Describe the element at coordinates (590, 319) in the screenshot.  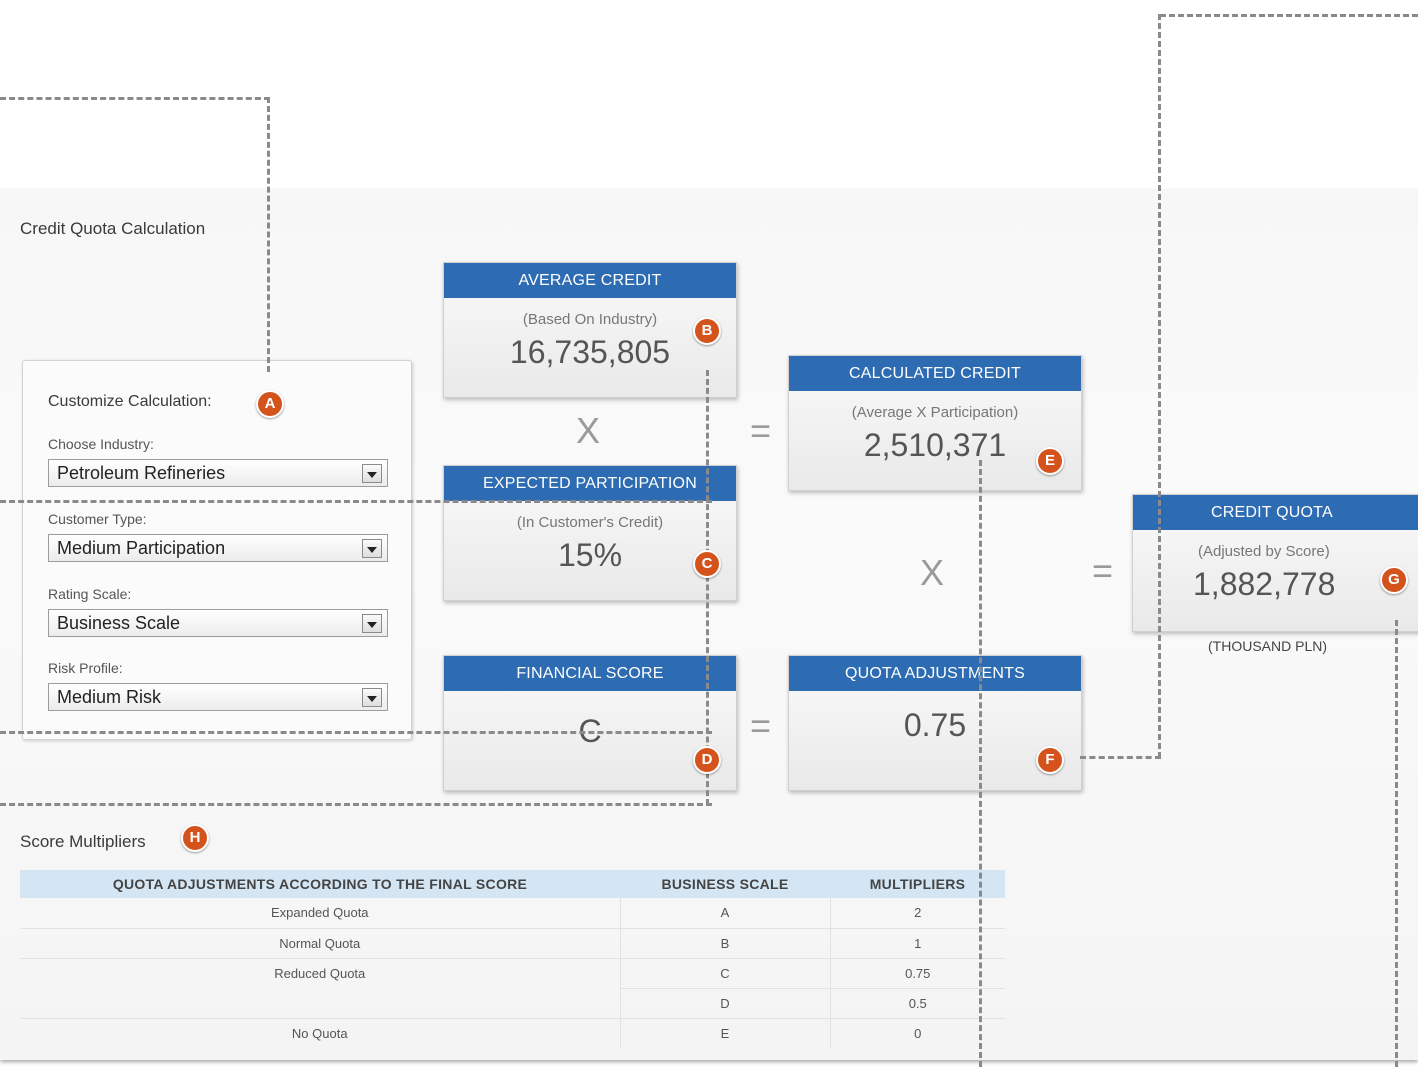
I see `average-credit-subtitle: (Based On Industry)` at that location.